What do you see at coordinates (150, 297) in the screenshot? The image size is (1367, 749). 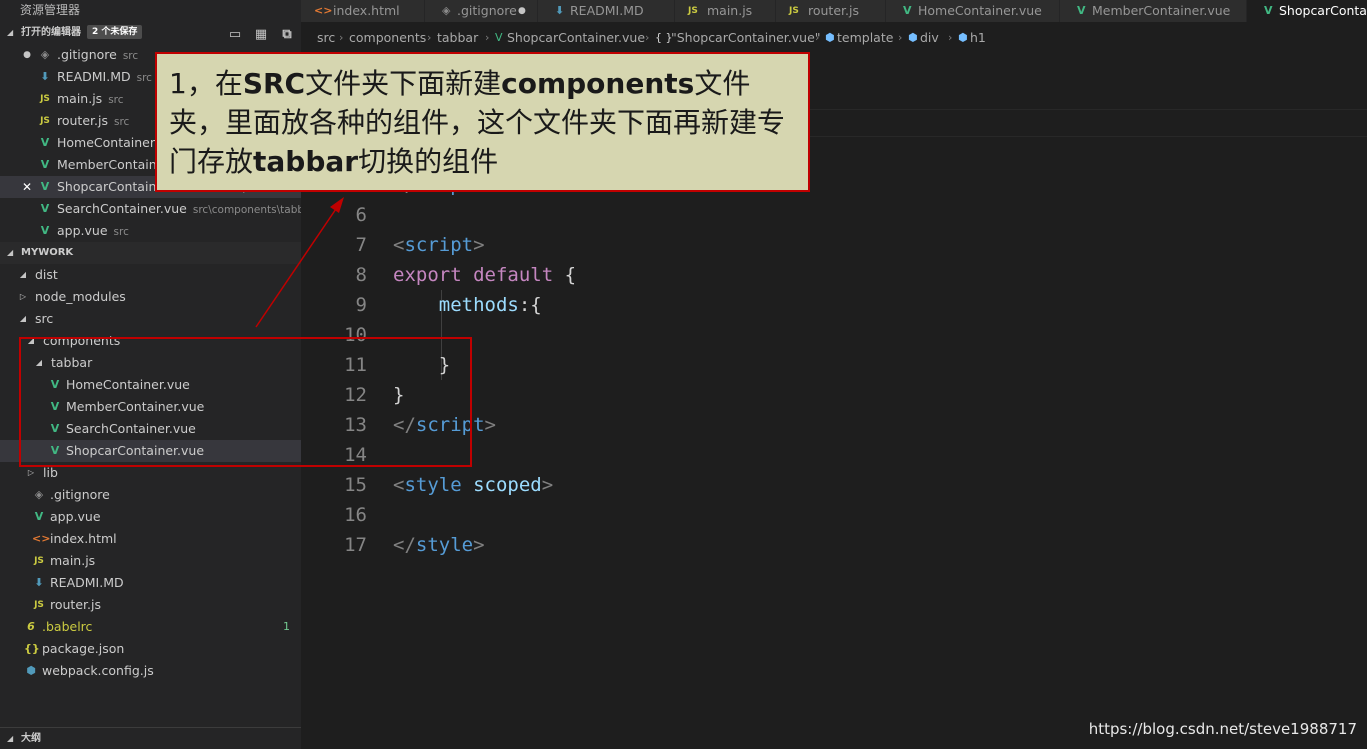 I see `folder-item: ▷ node_modules` at bounding box center [150, 297].